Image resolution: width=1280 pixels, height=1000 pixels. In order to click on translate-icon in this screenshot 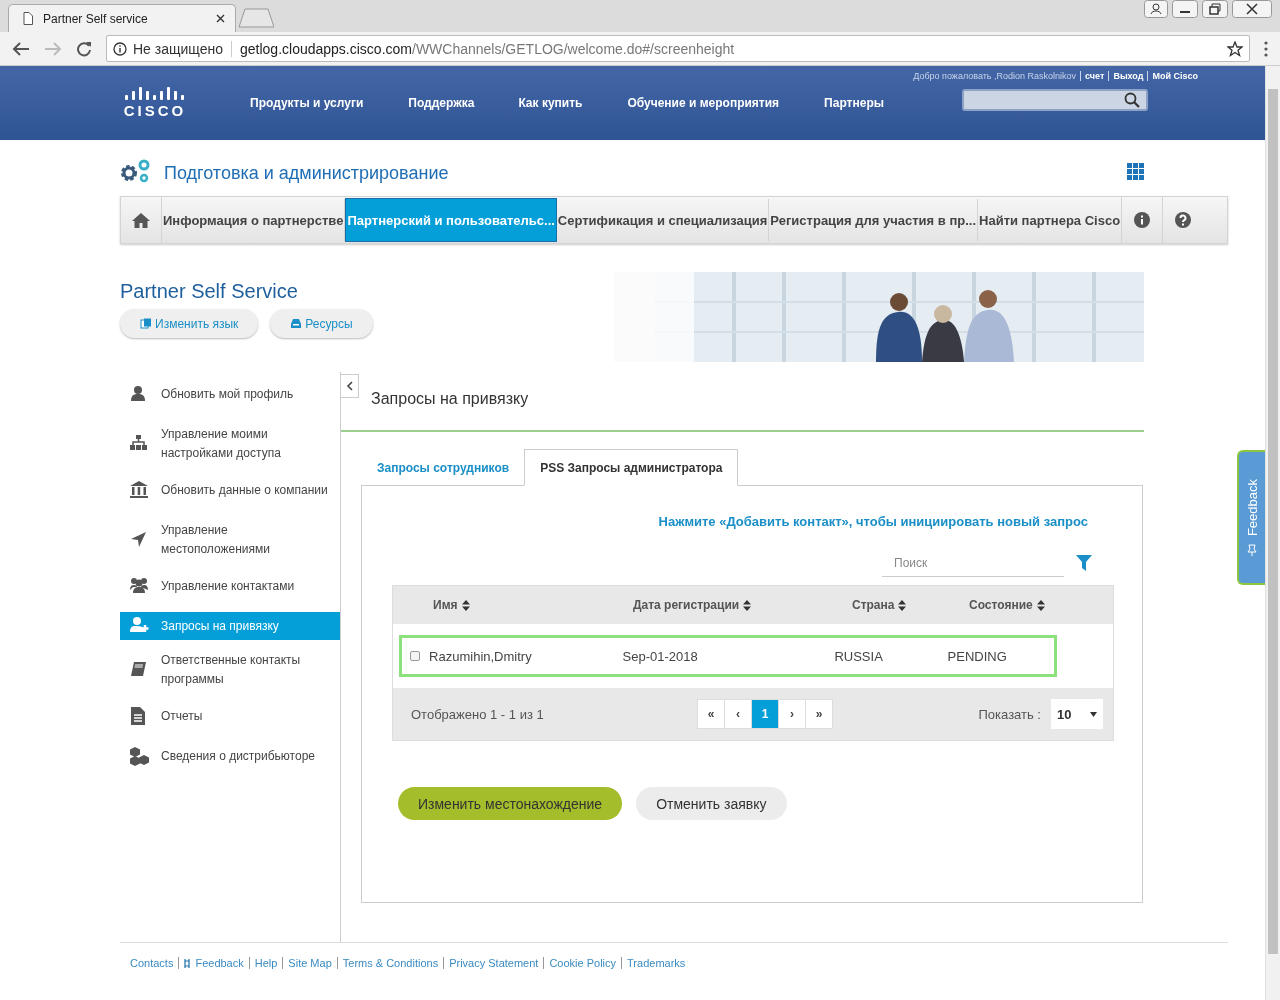, I will do `click(146, 323)`.